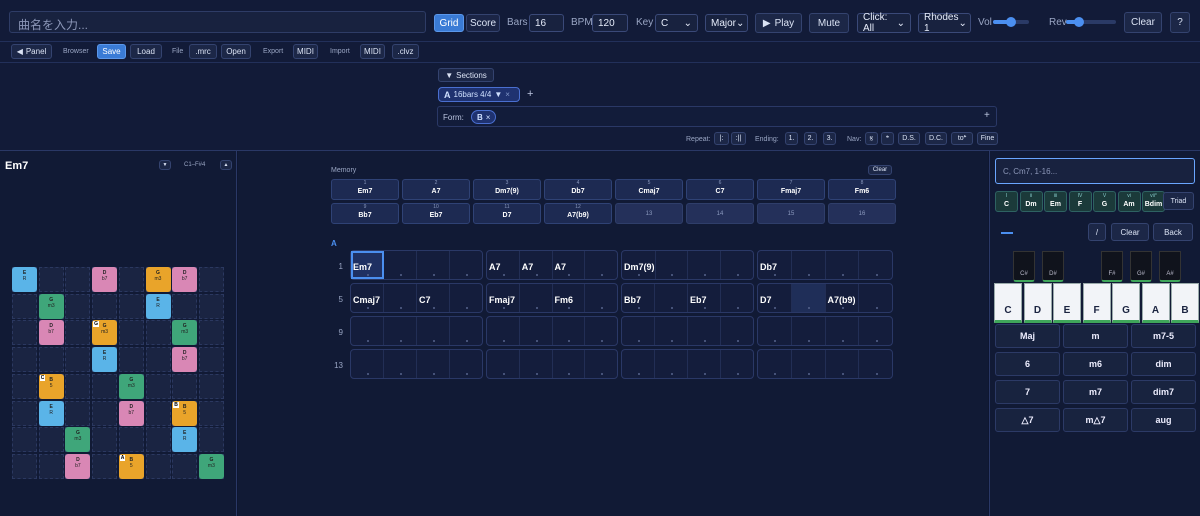  I want to click on triad-button: Triad, so click(1178, 201).